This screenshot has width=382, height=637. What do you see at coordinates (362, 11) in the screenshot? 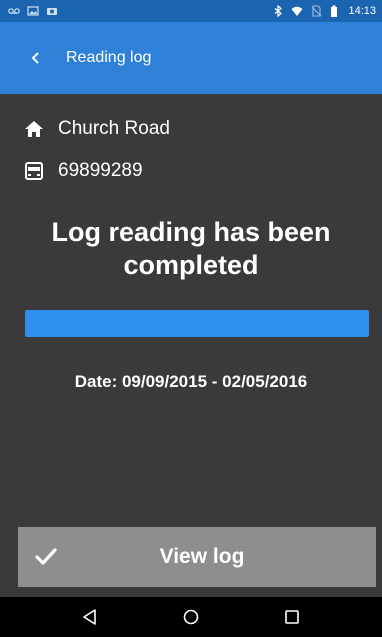
I see `status-time: 14:13` at bounding box center [362, 11].